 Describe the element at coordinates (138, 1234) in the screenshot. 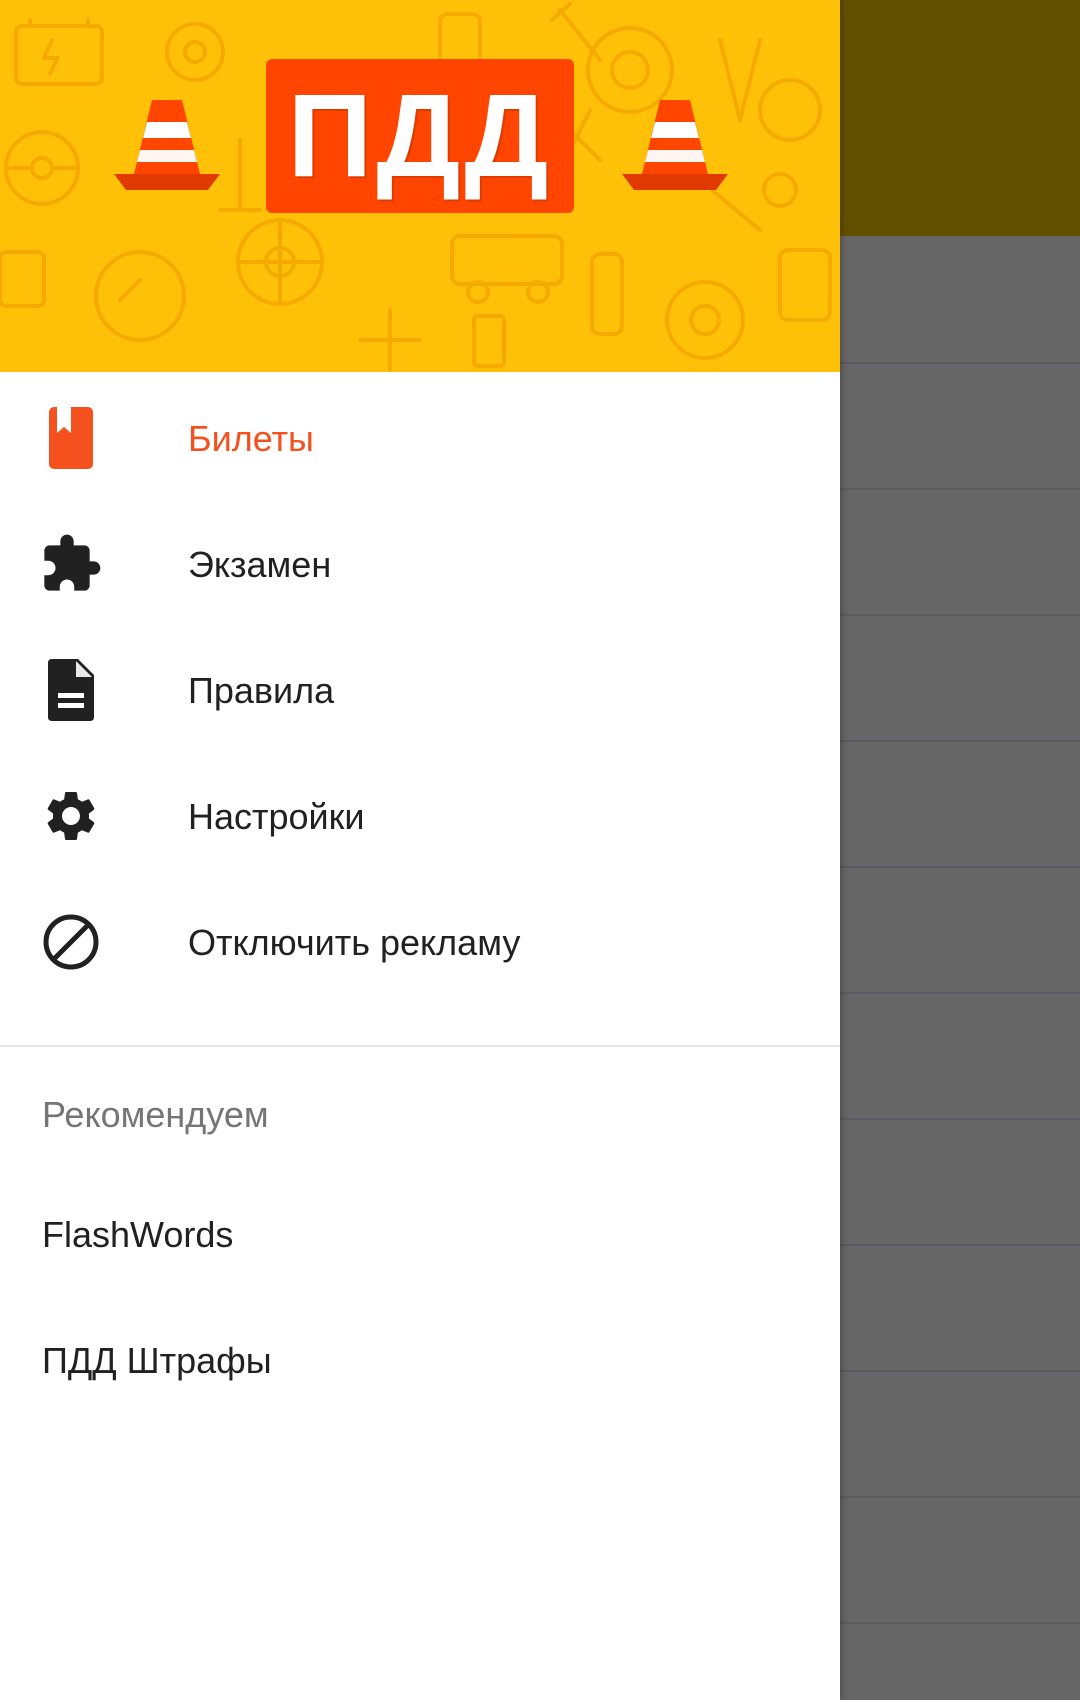

I see `link-label: FlashWords` at that location.